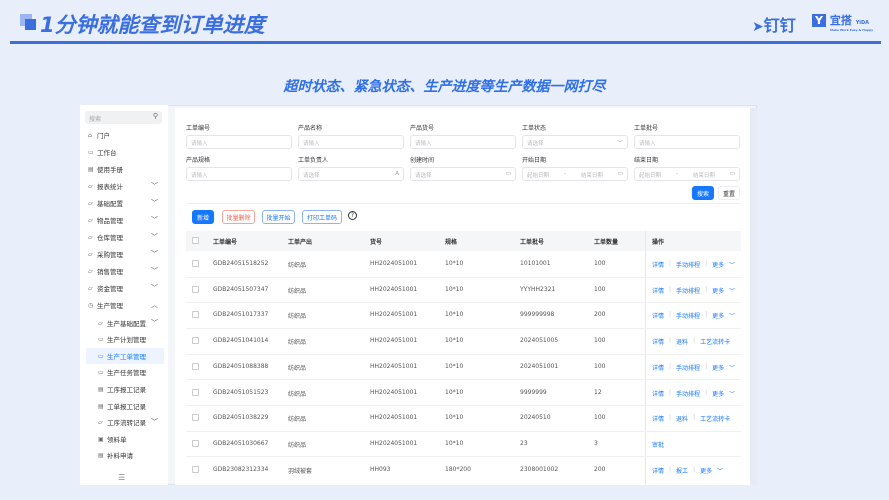 This screenshot has width=889, height=500. I want to click on sidebar-item: ▱ 仓库管理 ﹀, so click(125, 237).